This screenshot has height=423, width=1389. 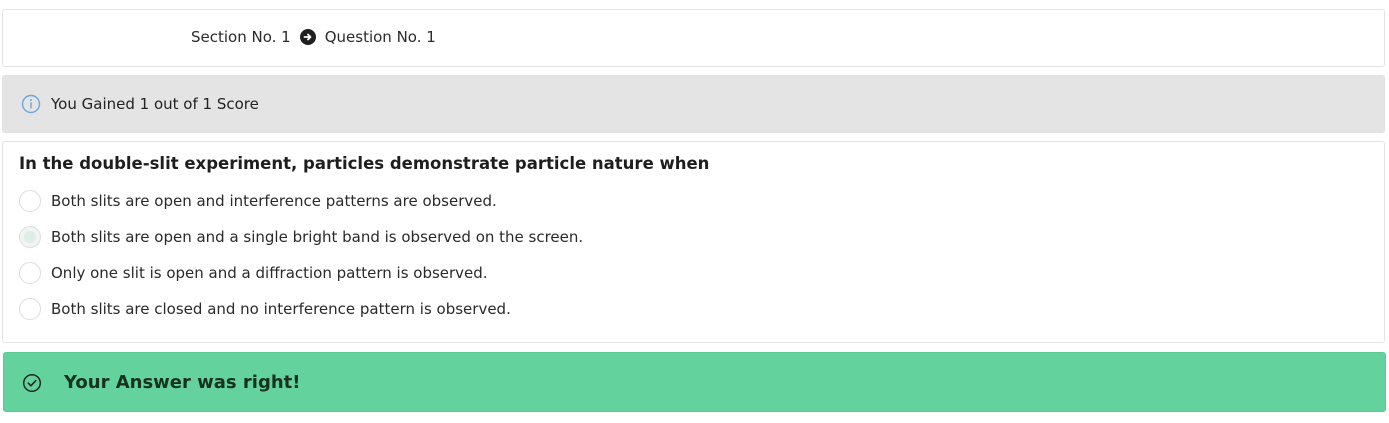 What do you see at coordinates (694, 382) in the screenshot?
I see `result-alert: Your Answer was right!` at bounding box center [694, 382].